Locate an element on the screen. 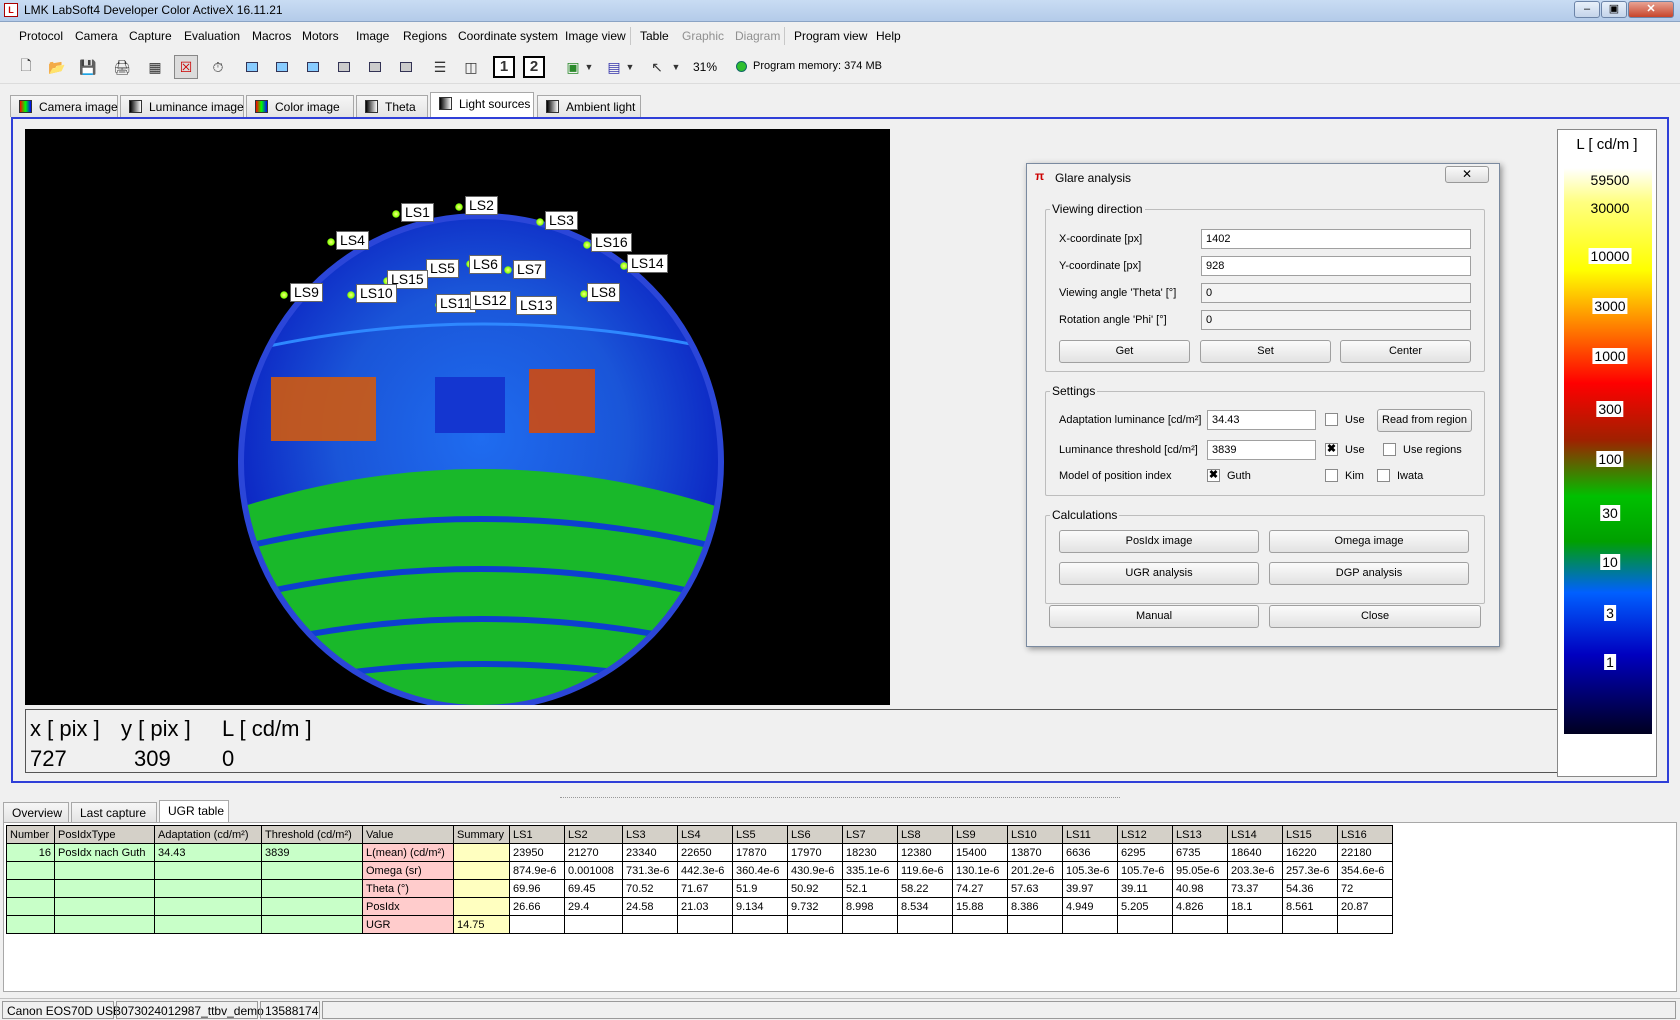  table-cell: 51.9 is located at coordinates (760, 888).